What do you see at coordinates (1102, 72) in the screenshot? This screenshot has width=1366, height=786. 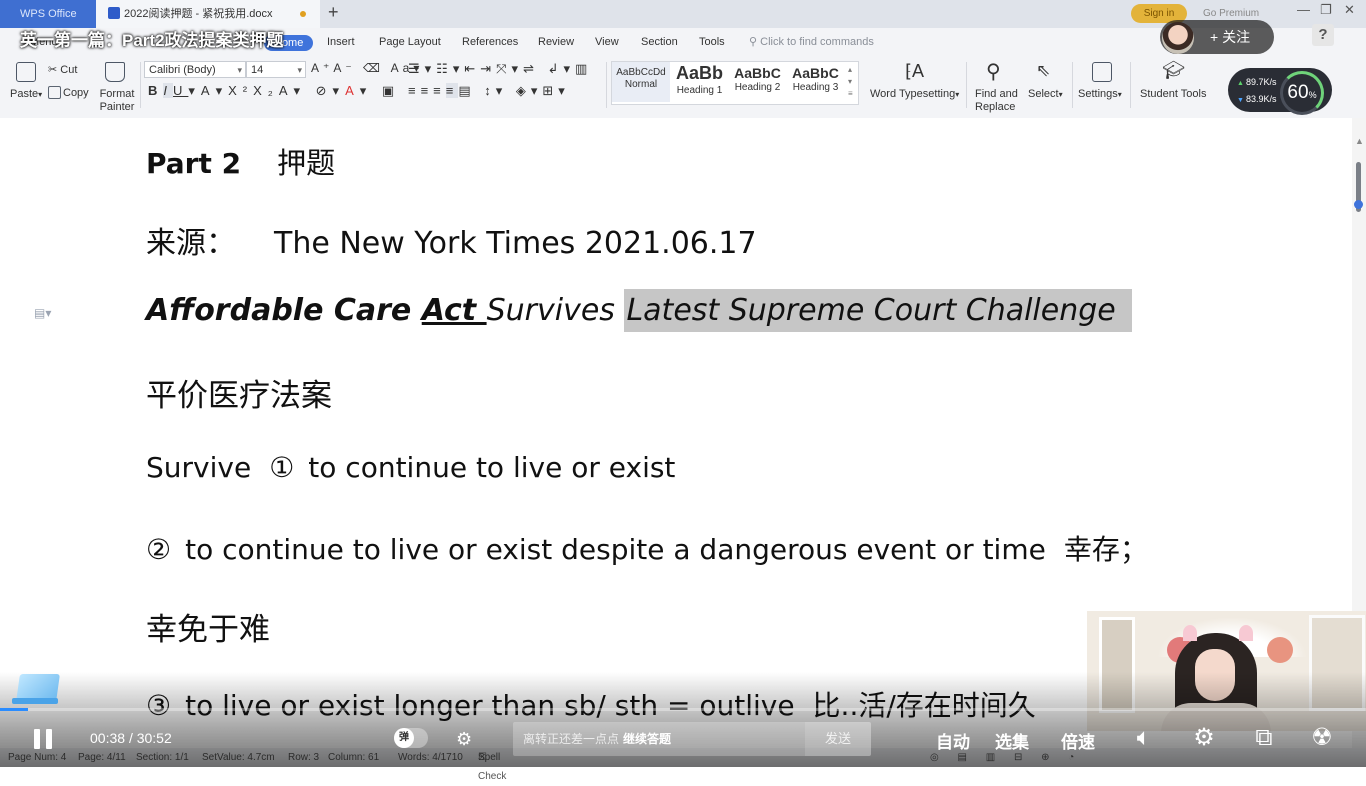 I see `settings-icon` at bounding box center [1102, 72].